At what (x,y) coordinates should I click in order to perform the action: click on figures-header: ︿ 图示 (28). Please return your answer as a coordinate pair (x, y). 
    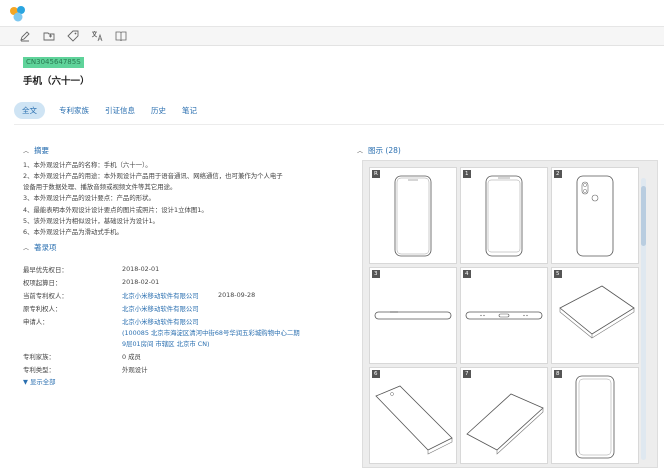
    Looking at the image, I should click on (379, 150).